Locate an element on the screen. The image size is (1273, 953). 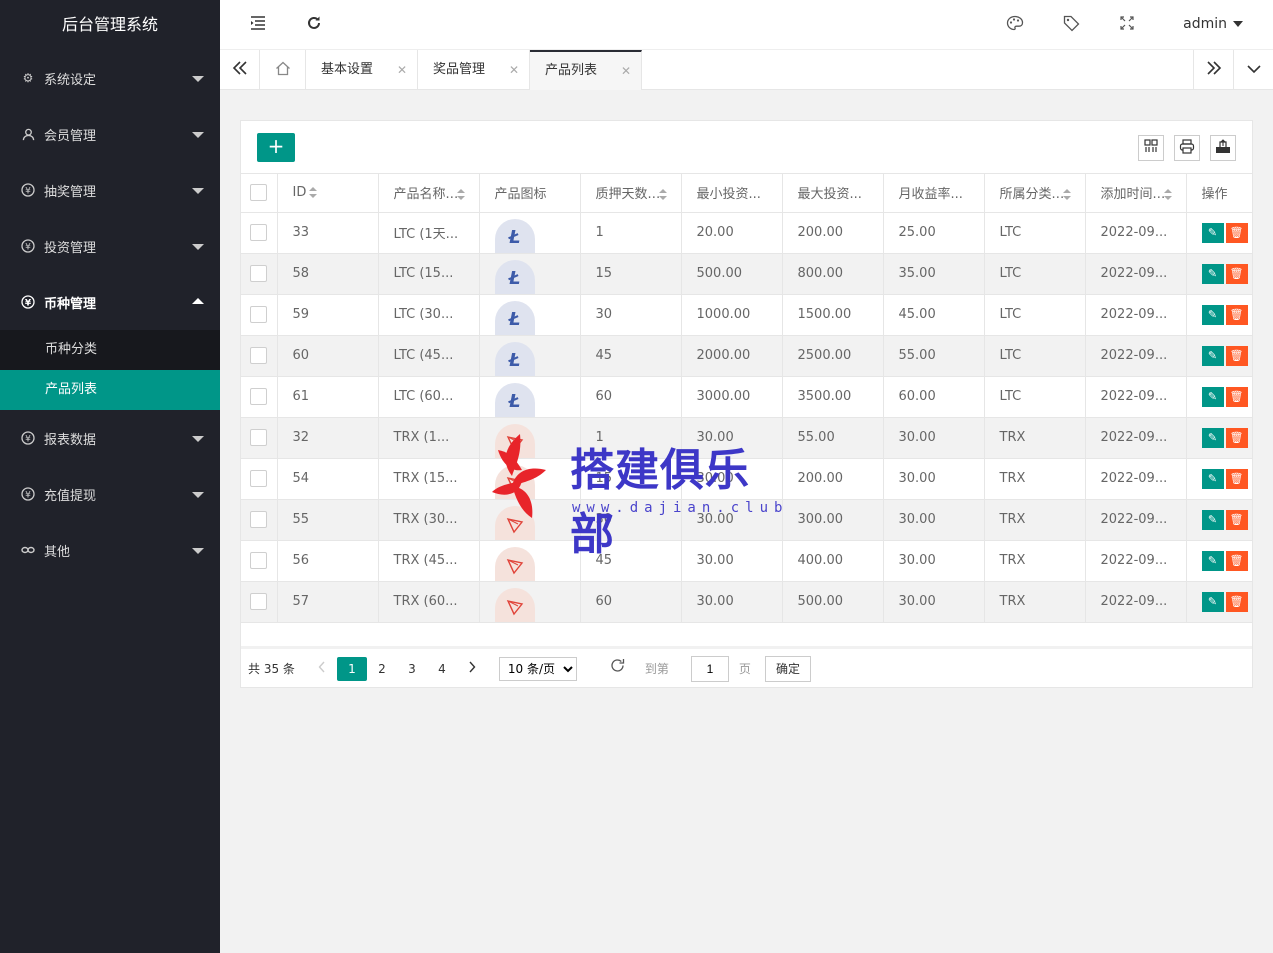
tab-prize-management: 奖品管理 ✕ is located at coordinates (474, 70).